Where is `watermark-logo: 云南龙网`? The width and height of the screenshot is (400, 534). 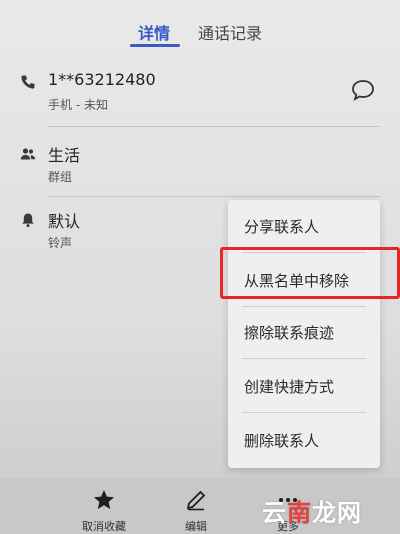 watermark-logo: 云南龙网 is located at coordinates (312, 513).